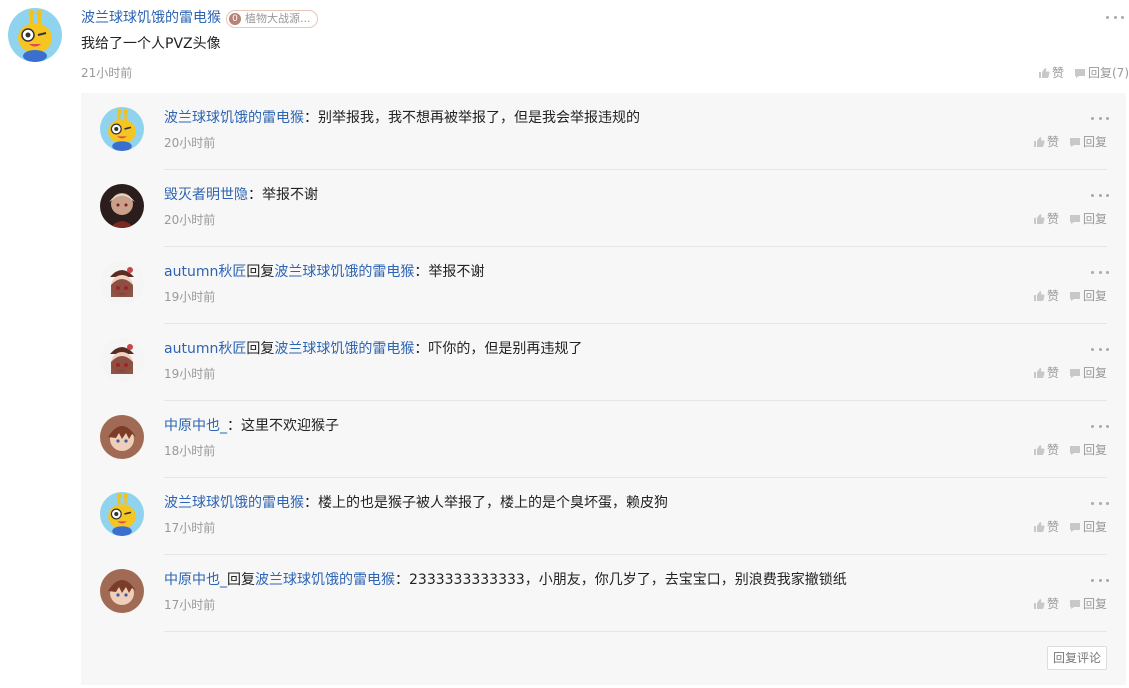 Image resolution: width=1129 pixels, height=688 pixels. I want to click on main-like-button: 赞, so click(1051, 73).